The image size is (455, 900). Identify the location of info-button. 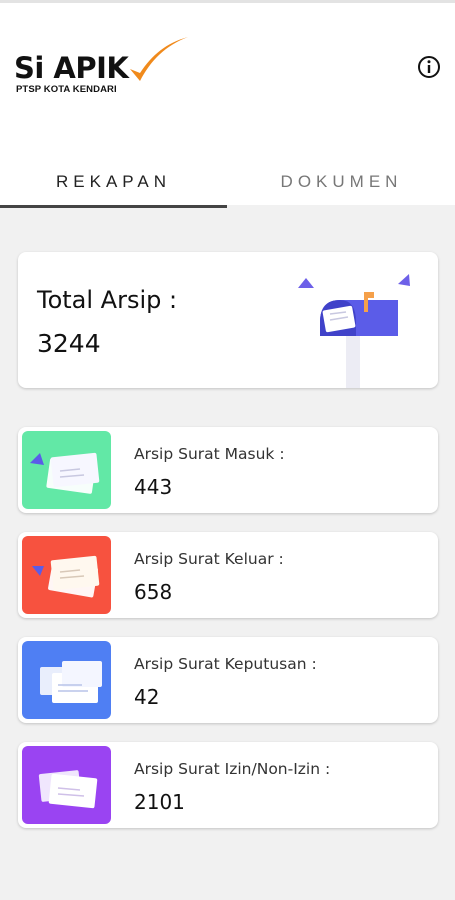
(429, 67).